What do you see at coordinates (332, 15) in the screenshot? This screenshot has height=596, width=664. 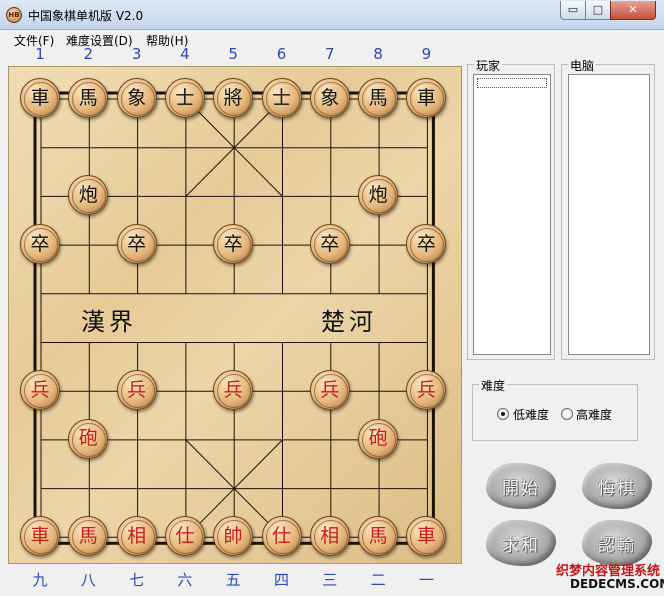 I see `title-bar: HB 中国象棋单机版 V2.0 ▭ □ ✕` at bounding box center [332, 15].